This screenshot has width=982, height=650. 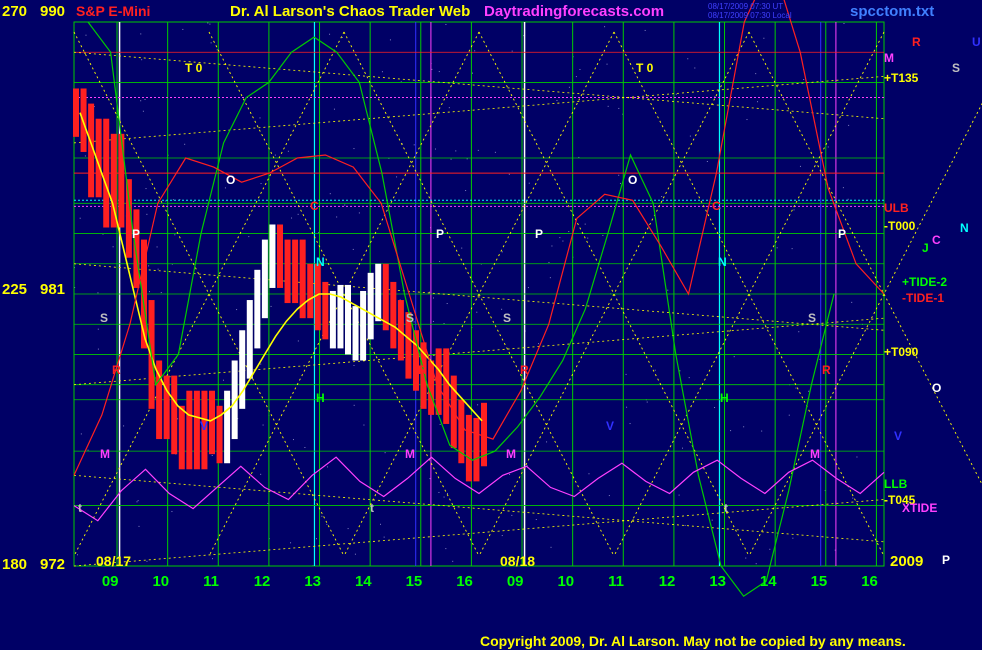 What do you see at coordinates (869, 581) in the screenshot?
I see `x-tick-label: 16` at bounding box center [869, 581].